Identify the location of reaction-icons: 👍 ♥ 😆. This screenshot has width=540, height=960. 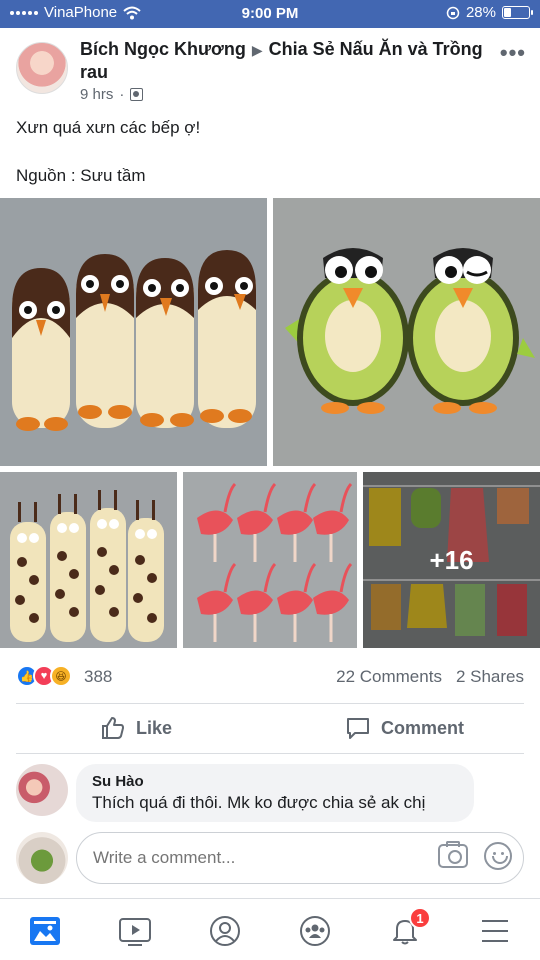
(44, 676).